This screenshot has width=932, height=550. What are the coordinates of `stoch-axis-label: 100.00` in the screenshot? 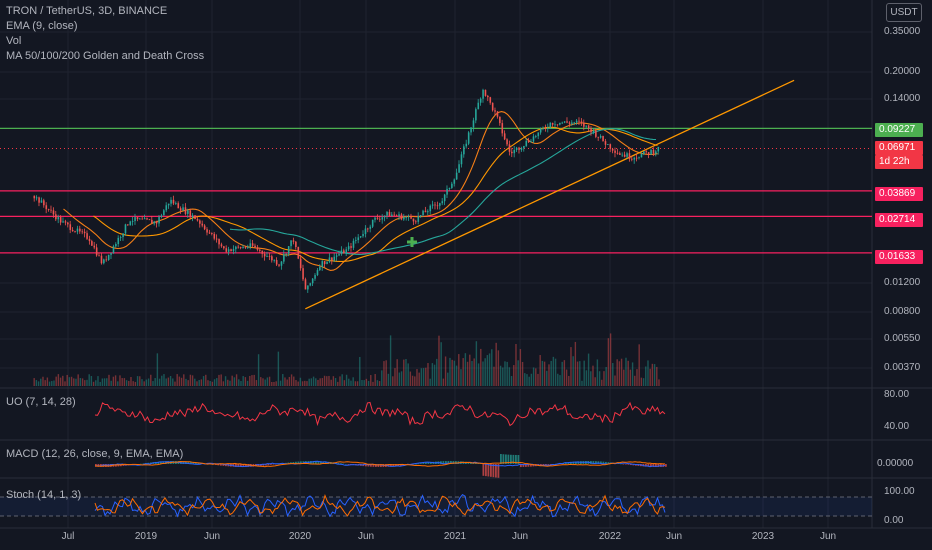 It's located at (899, 491).